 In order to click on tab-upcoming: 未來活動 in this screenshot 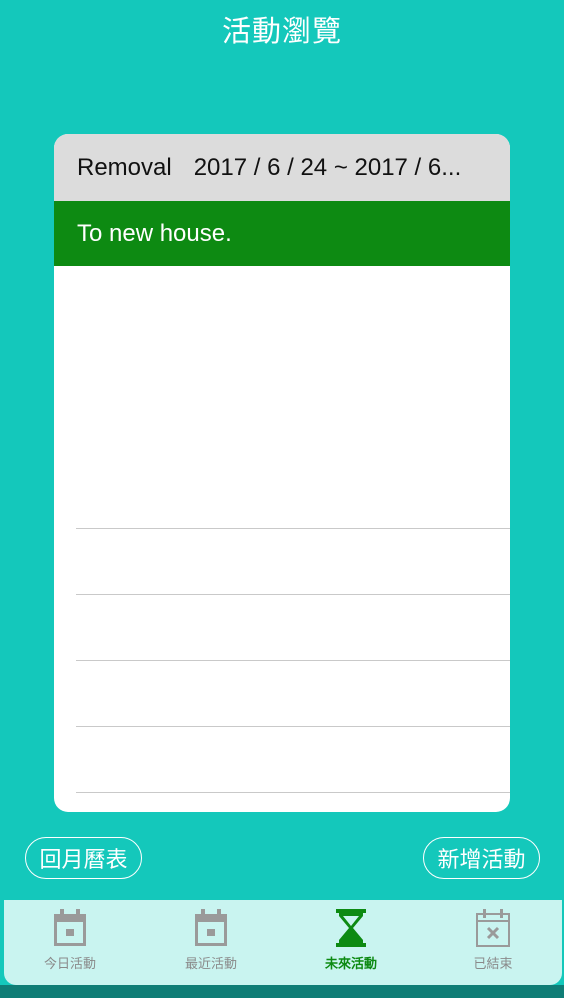, I will do `click(351, 937)`.